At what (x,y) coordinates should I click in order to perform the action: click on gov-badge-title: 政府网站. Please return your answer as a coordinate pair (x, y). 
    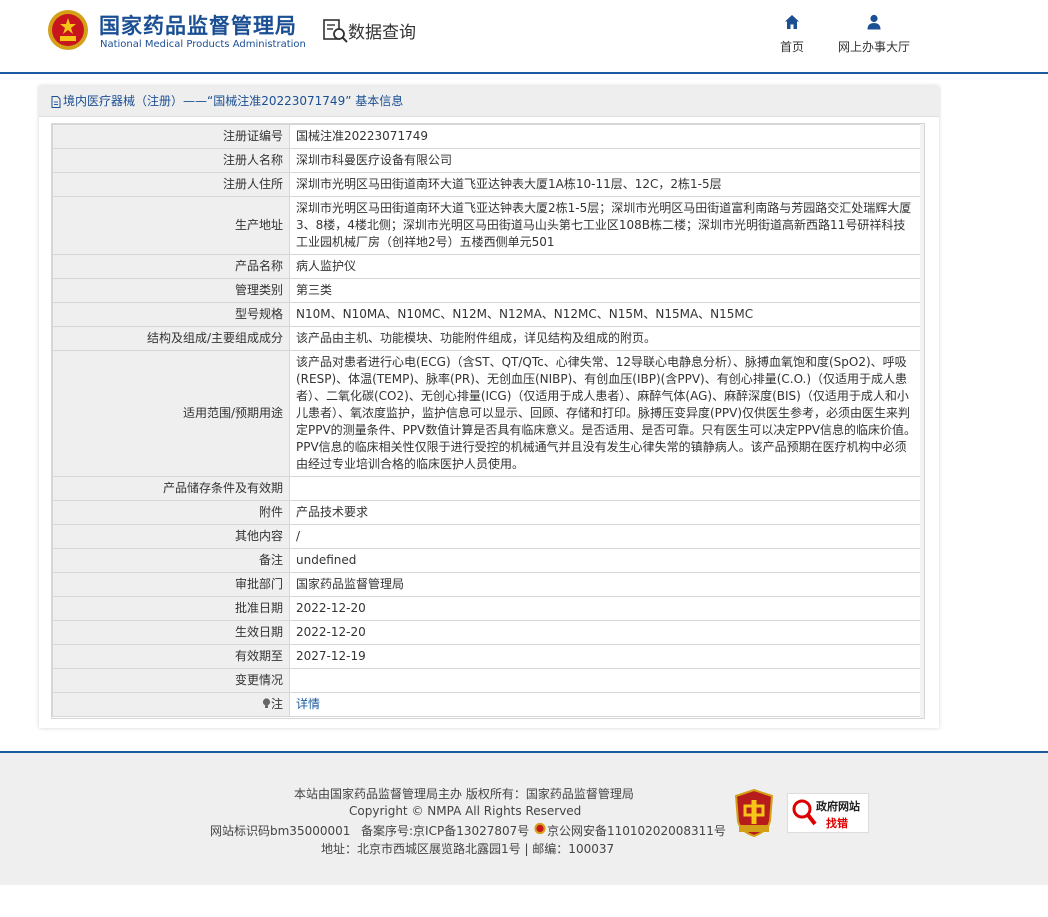
    Looking at the image, I should click on (838, 806).